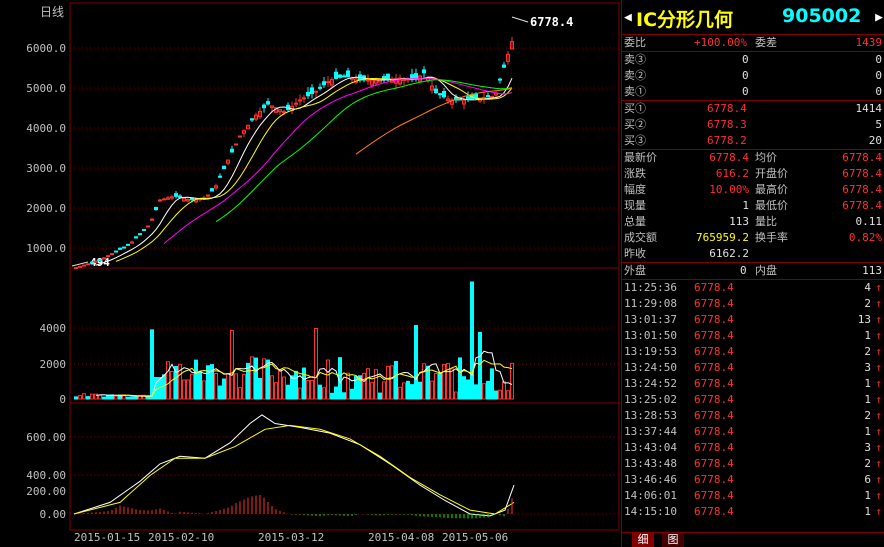  What do you see at coordinates (753, 480) in the screenshot?
I see `tick-row: 13:46:46 6778.4 6 ↑` at bounding box center [753, 480].